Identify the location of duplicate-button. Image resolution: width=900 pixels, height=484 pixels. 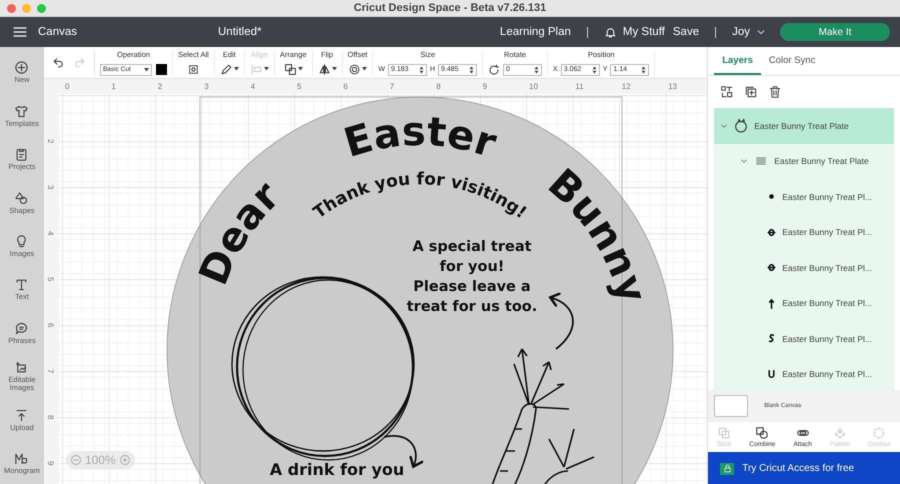
(751, 92).